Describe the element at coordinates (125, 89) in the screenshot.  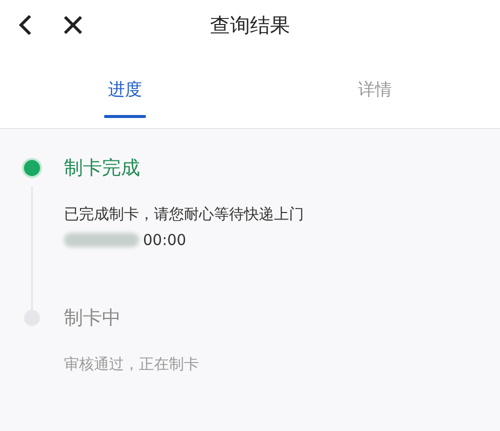
I see `tab: 进度` at that location.